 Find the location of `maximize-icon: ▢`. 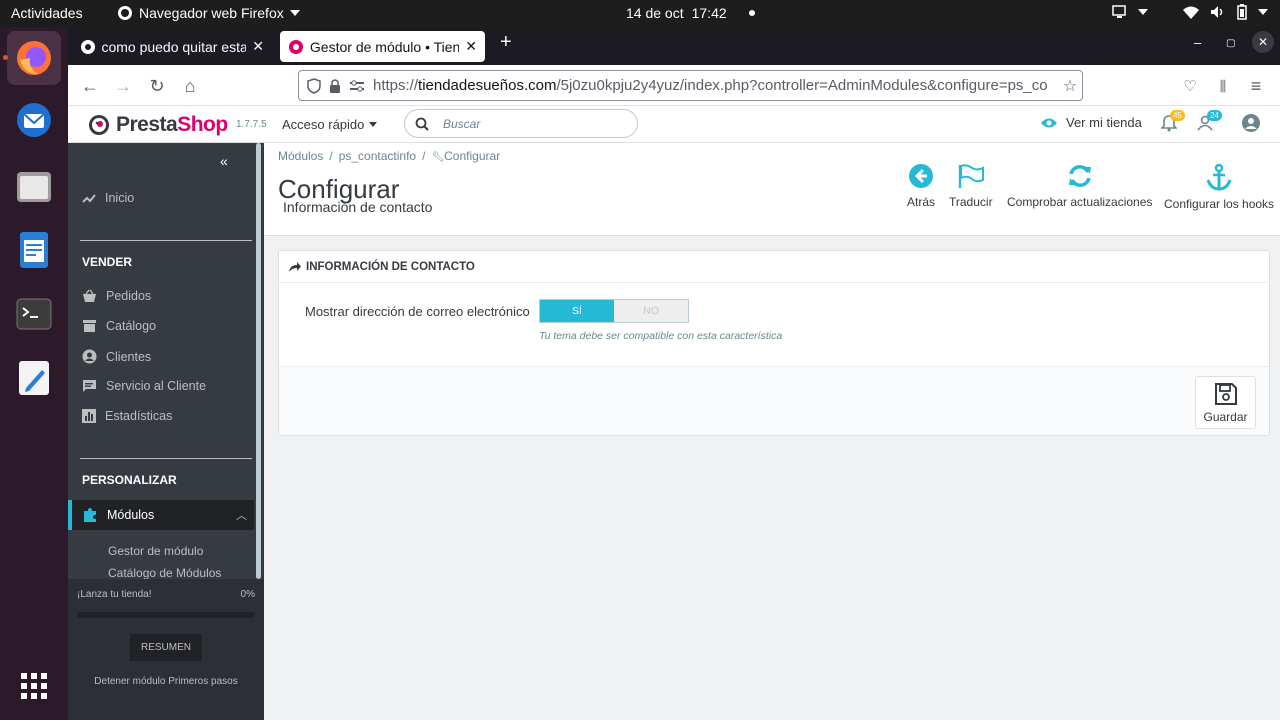

maximize-icon: ▢ is located at coordinates (1230, 43).